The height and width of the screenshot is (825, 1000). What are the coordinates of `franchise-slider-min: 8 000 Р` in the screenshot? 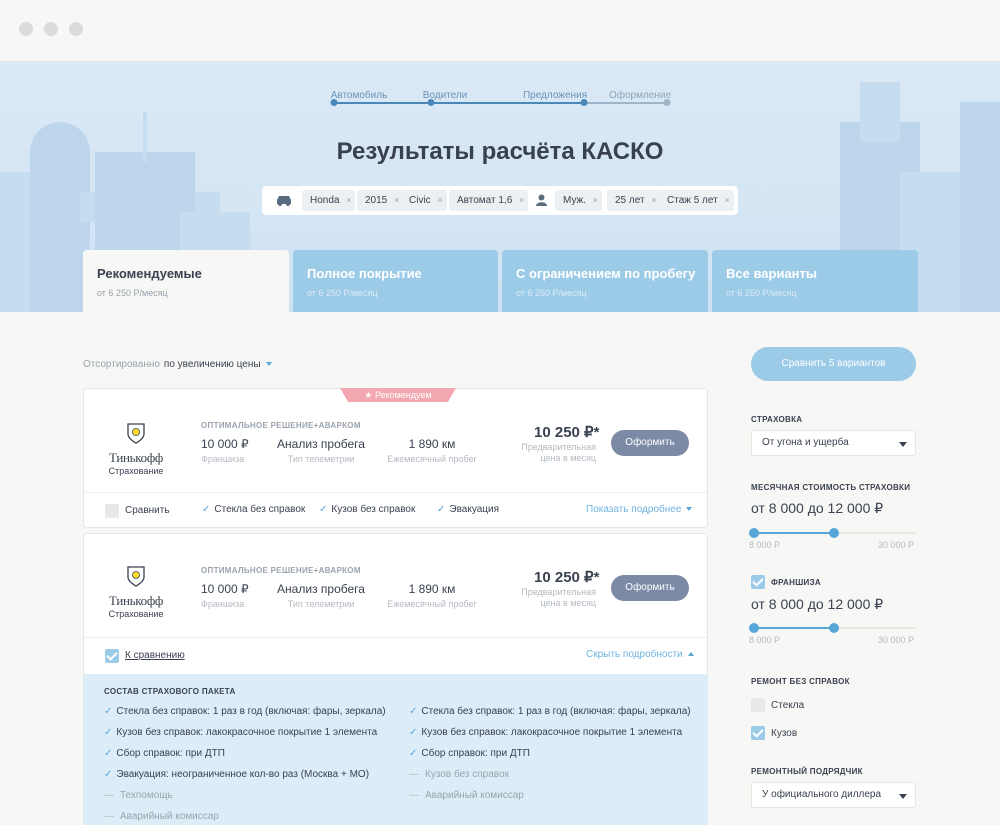 It's located at (765, 640).